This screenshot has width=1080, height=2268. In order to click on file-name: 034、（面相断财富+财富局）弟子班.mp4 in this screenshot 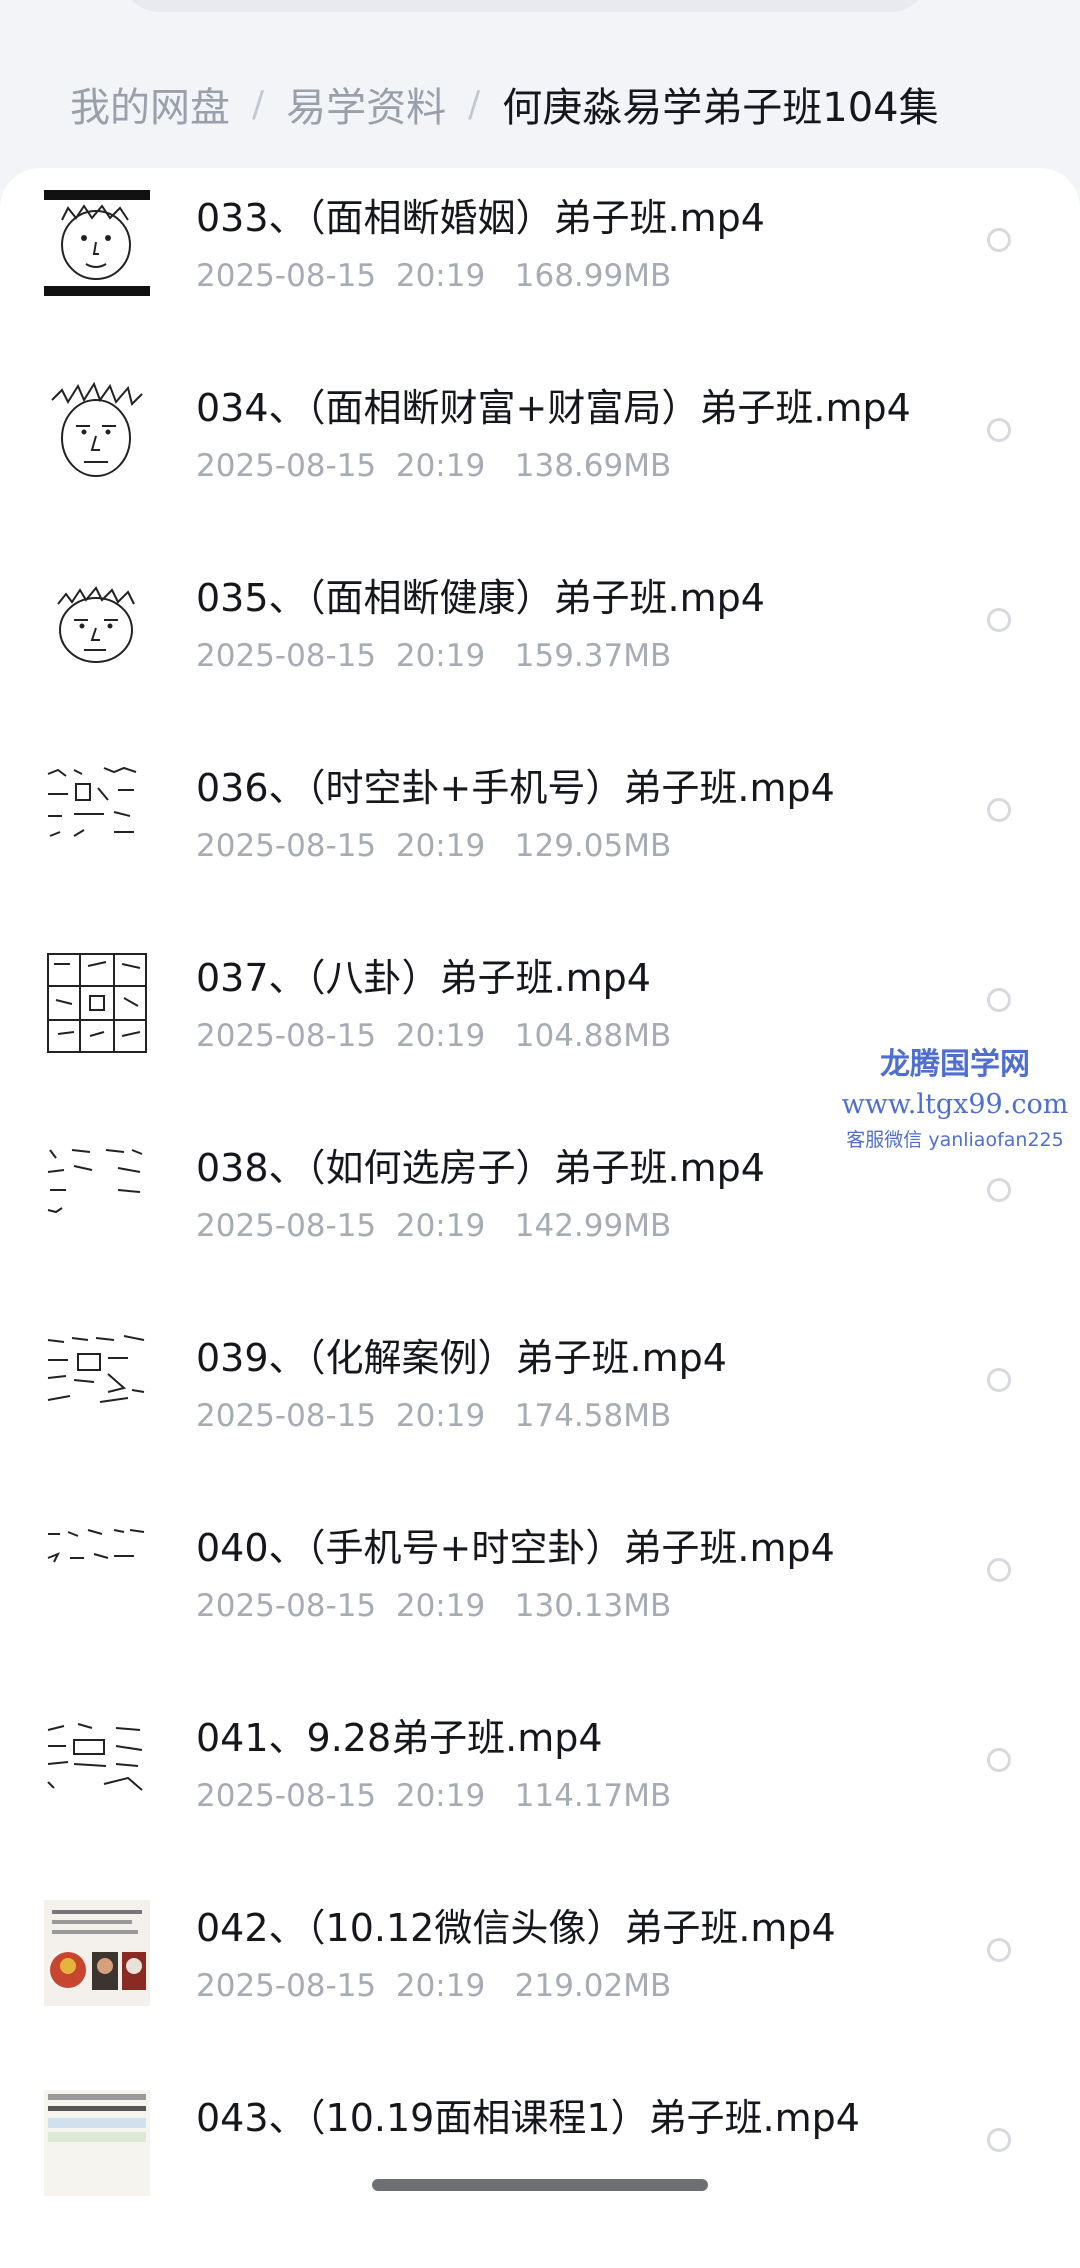, I will do `click(576, 408)`.